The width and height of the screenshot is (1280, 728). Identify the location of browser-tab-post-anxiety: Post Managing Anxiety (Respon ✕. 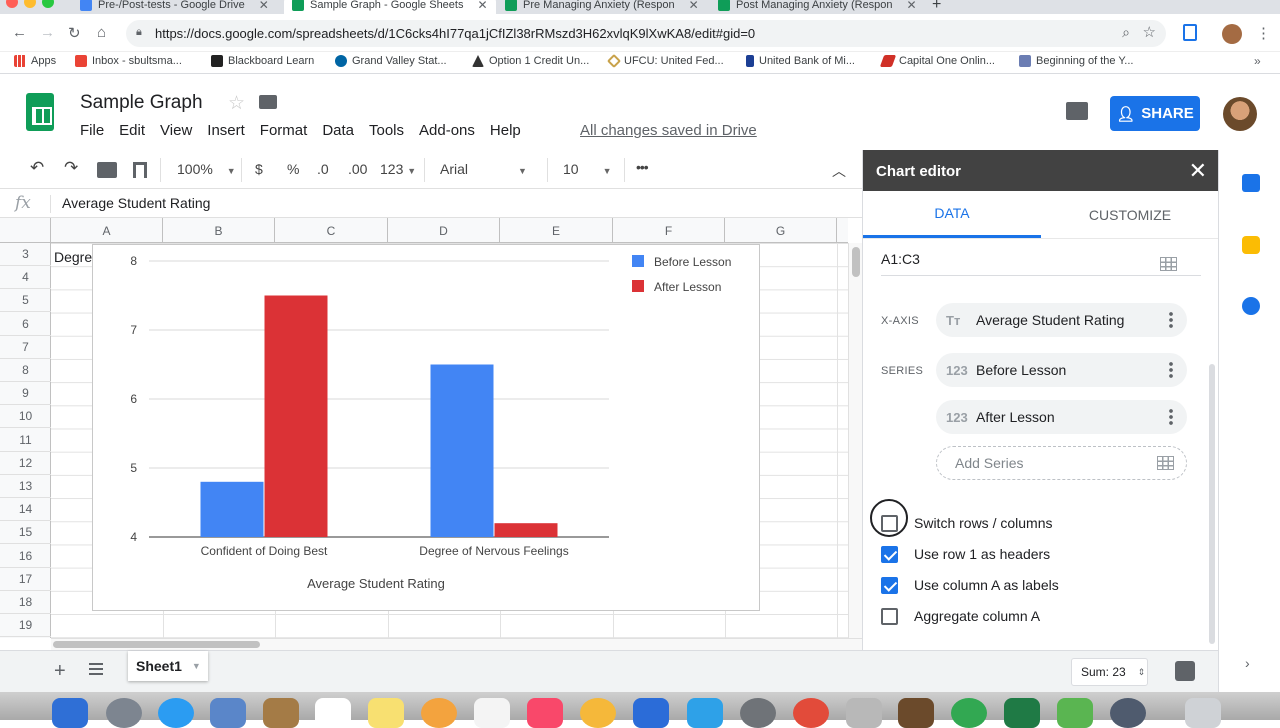
(817, 7).